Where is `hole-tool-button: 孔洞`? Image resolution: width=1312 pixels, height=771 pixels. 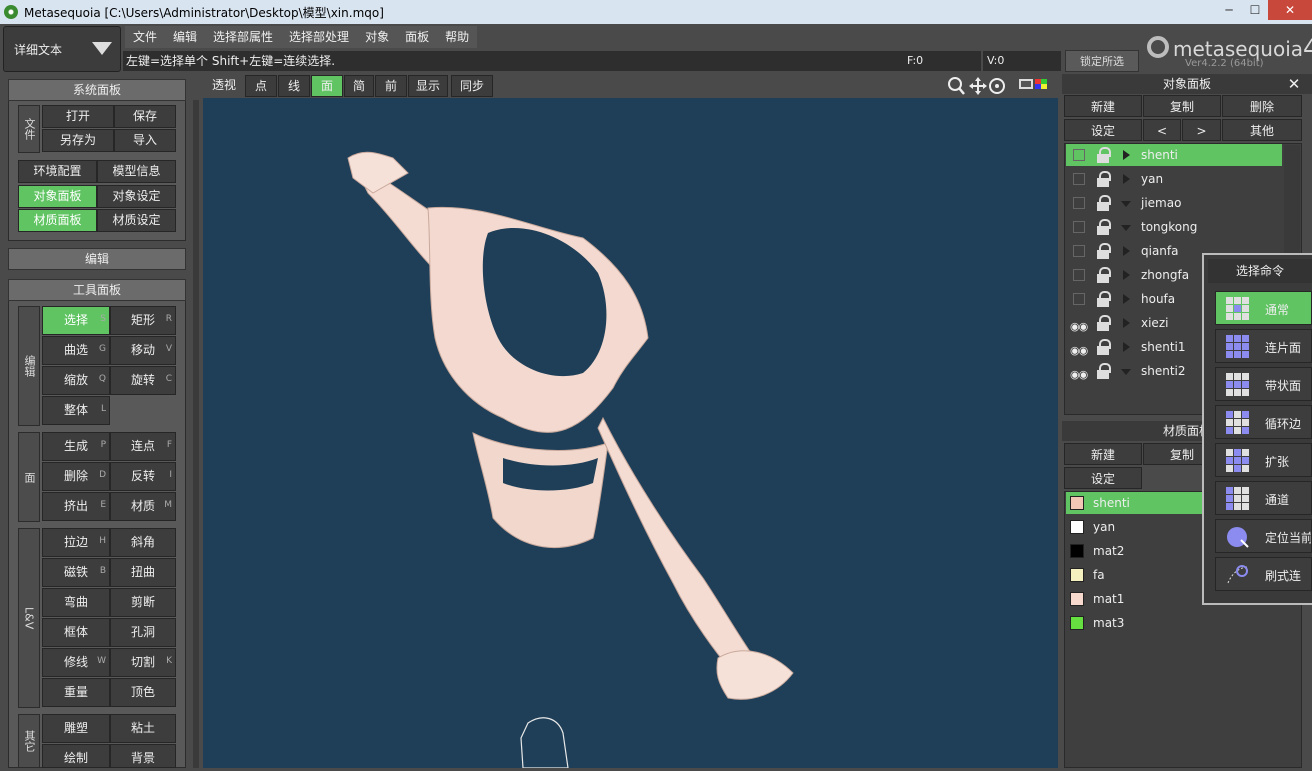
hole-tool-button: 孔洞 is located at coordinates (143, 632).